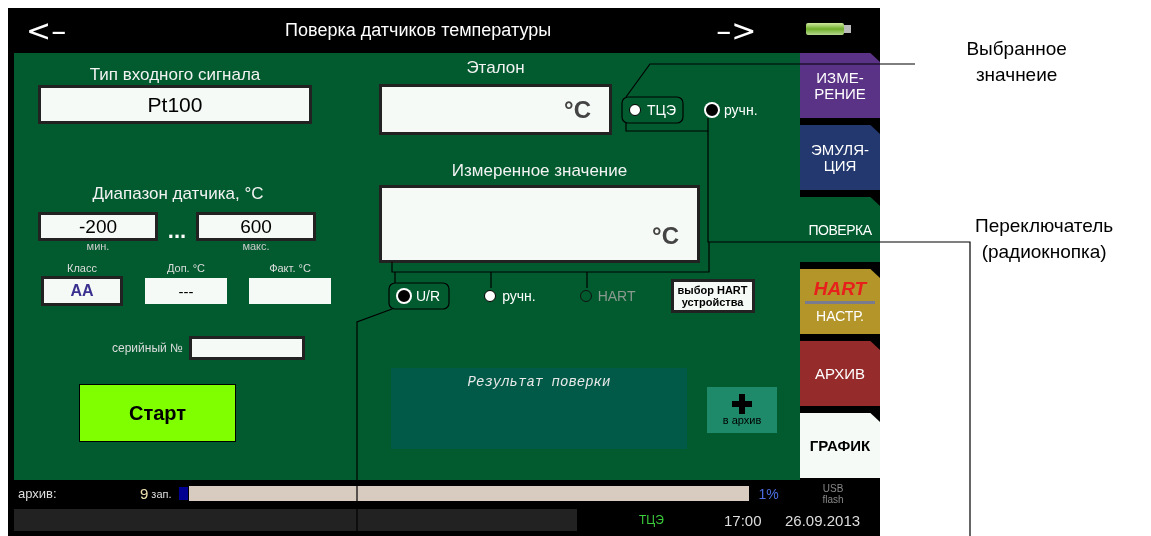  What do you see at coordinates (539, 224) in the screenshot?
I see `measured-value-field: °C` at bounding box center [539, 224].